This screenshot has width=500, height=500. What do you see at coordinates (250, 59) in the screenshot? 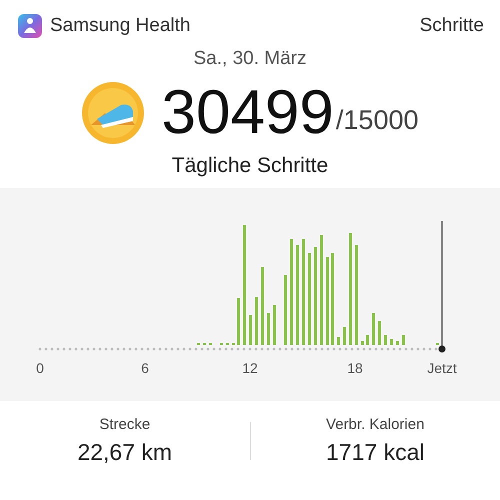
I see `date-label: Sa., 30. März` at bounding box center [250, 59].